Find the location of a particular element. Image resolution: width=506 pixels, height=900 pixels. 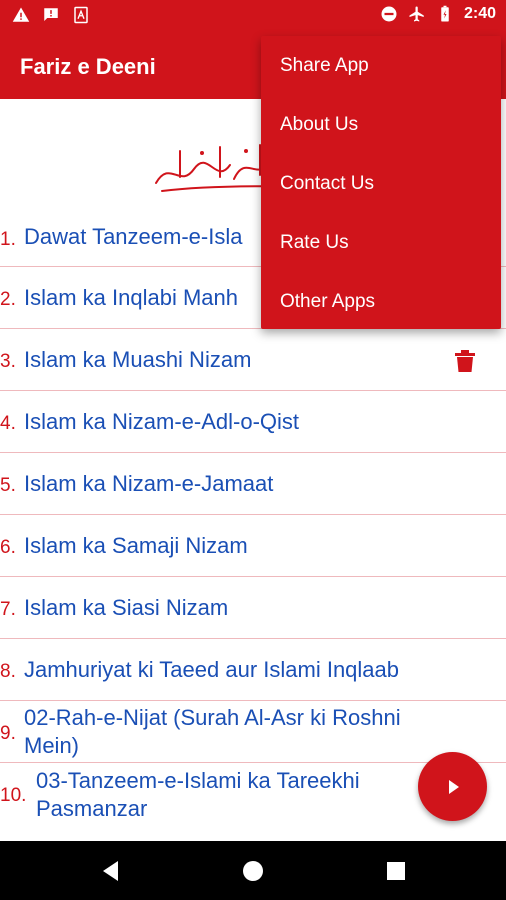

chat-alert-icon is located at coordinates (51, 14).